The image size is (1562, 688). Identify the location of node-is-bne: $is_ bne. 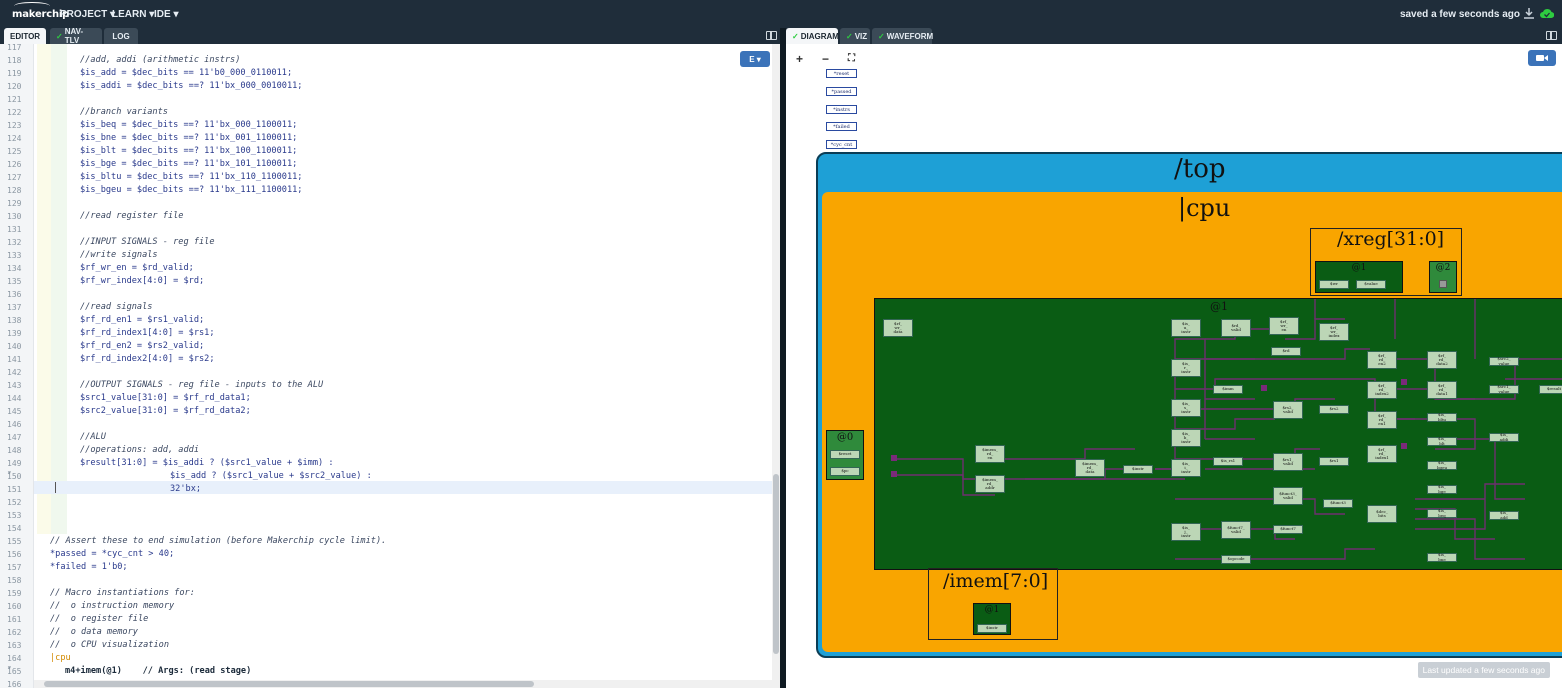
(1442, 557).